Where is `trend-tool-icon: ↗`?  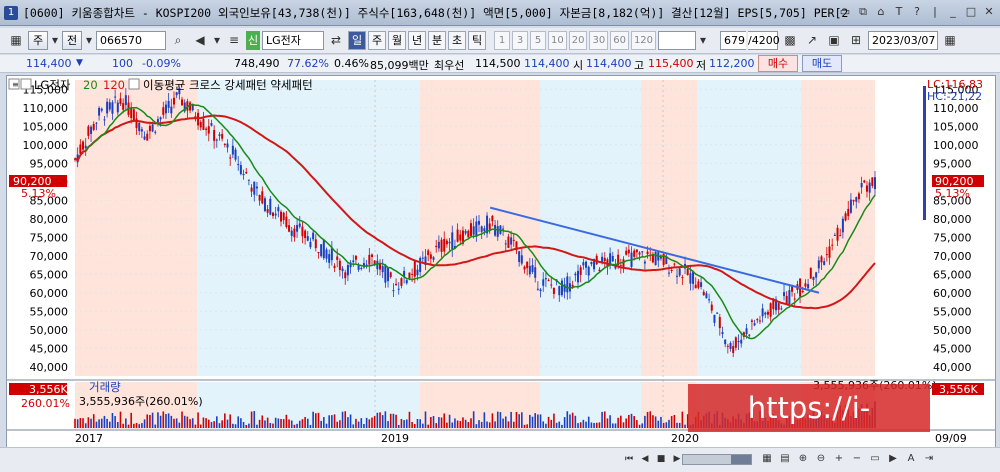 trend-tool-icon: ↗ is located at coordinates (812, 40).